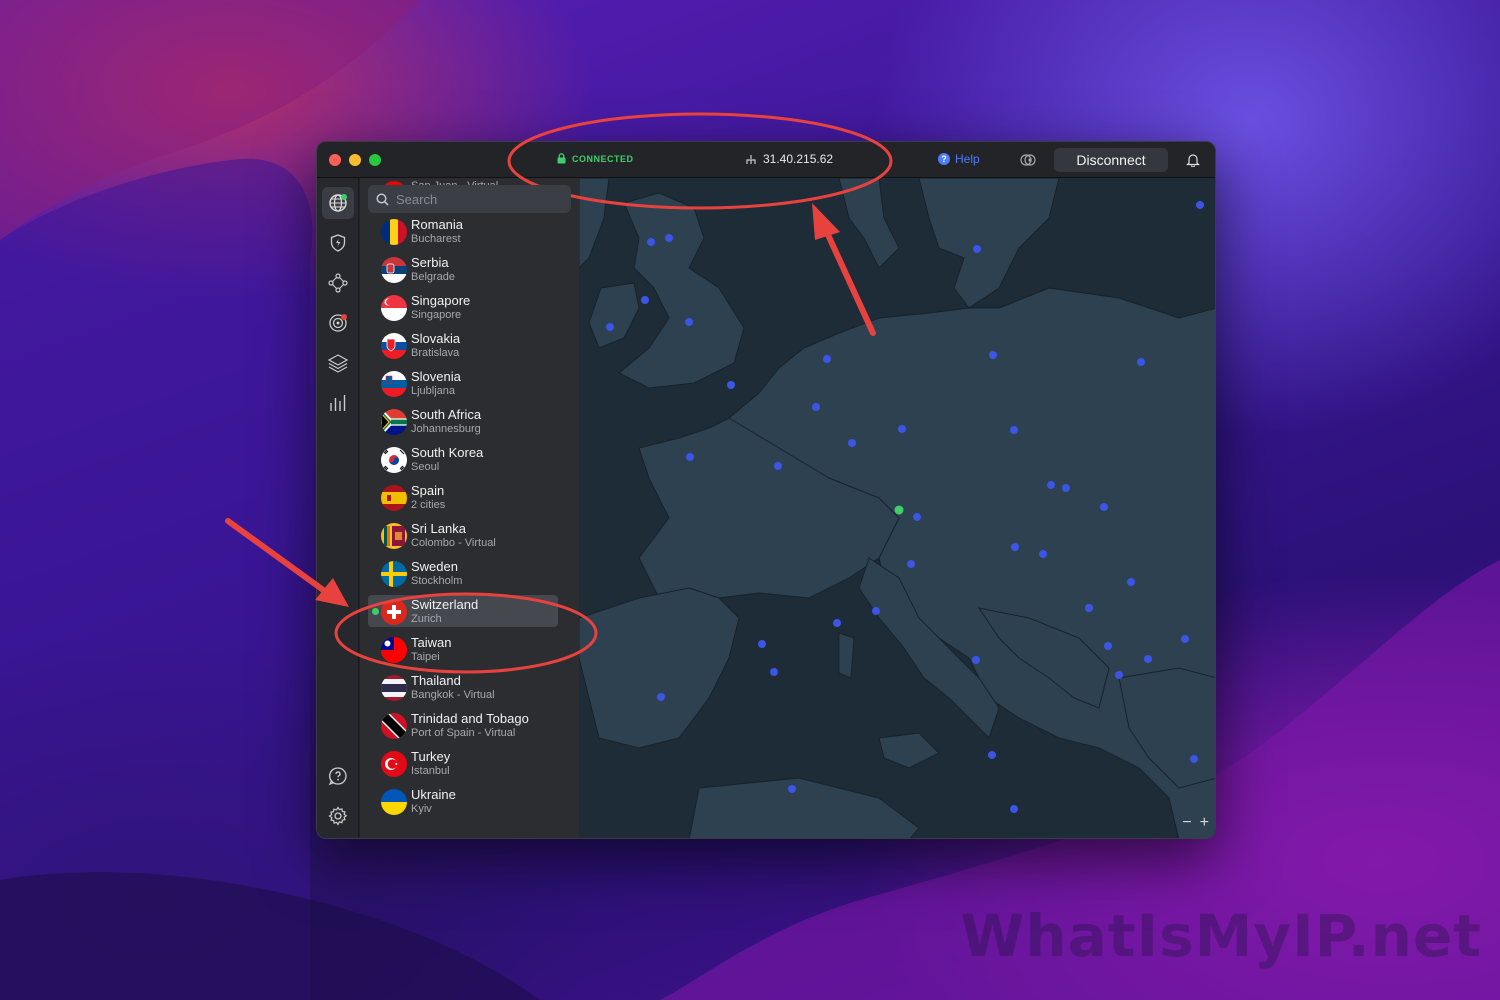 The width and height of the screenshot is (1500, 1000). Describe the element at coordinates (338, 776) in the screenshot. I see `help-circle-icon` at that location.